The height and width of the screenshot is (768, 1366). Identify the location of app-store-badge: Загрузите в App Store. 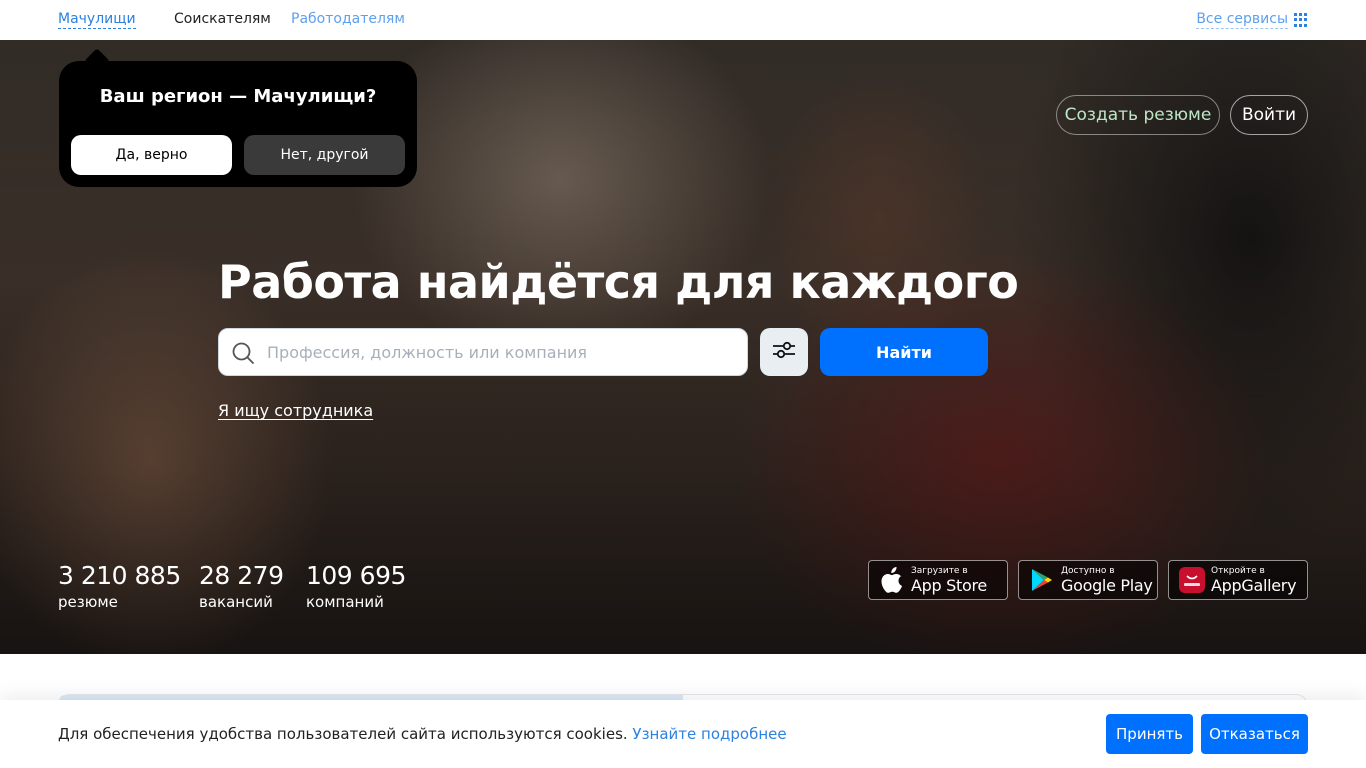
(938, 580).